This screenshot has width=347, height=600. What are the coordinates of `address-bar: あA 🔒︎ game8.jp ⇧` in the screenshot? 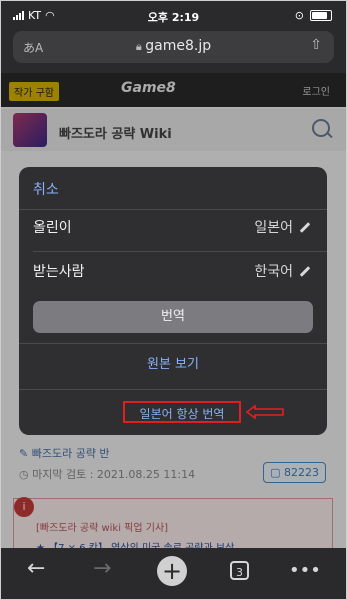 It's located at (173, 47).